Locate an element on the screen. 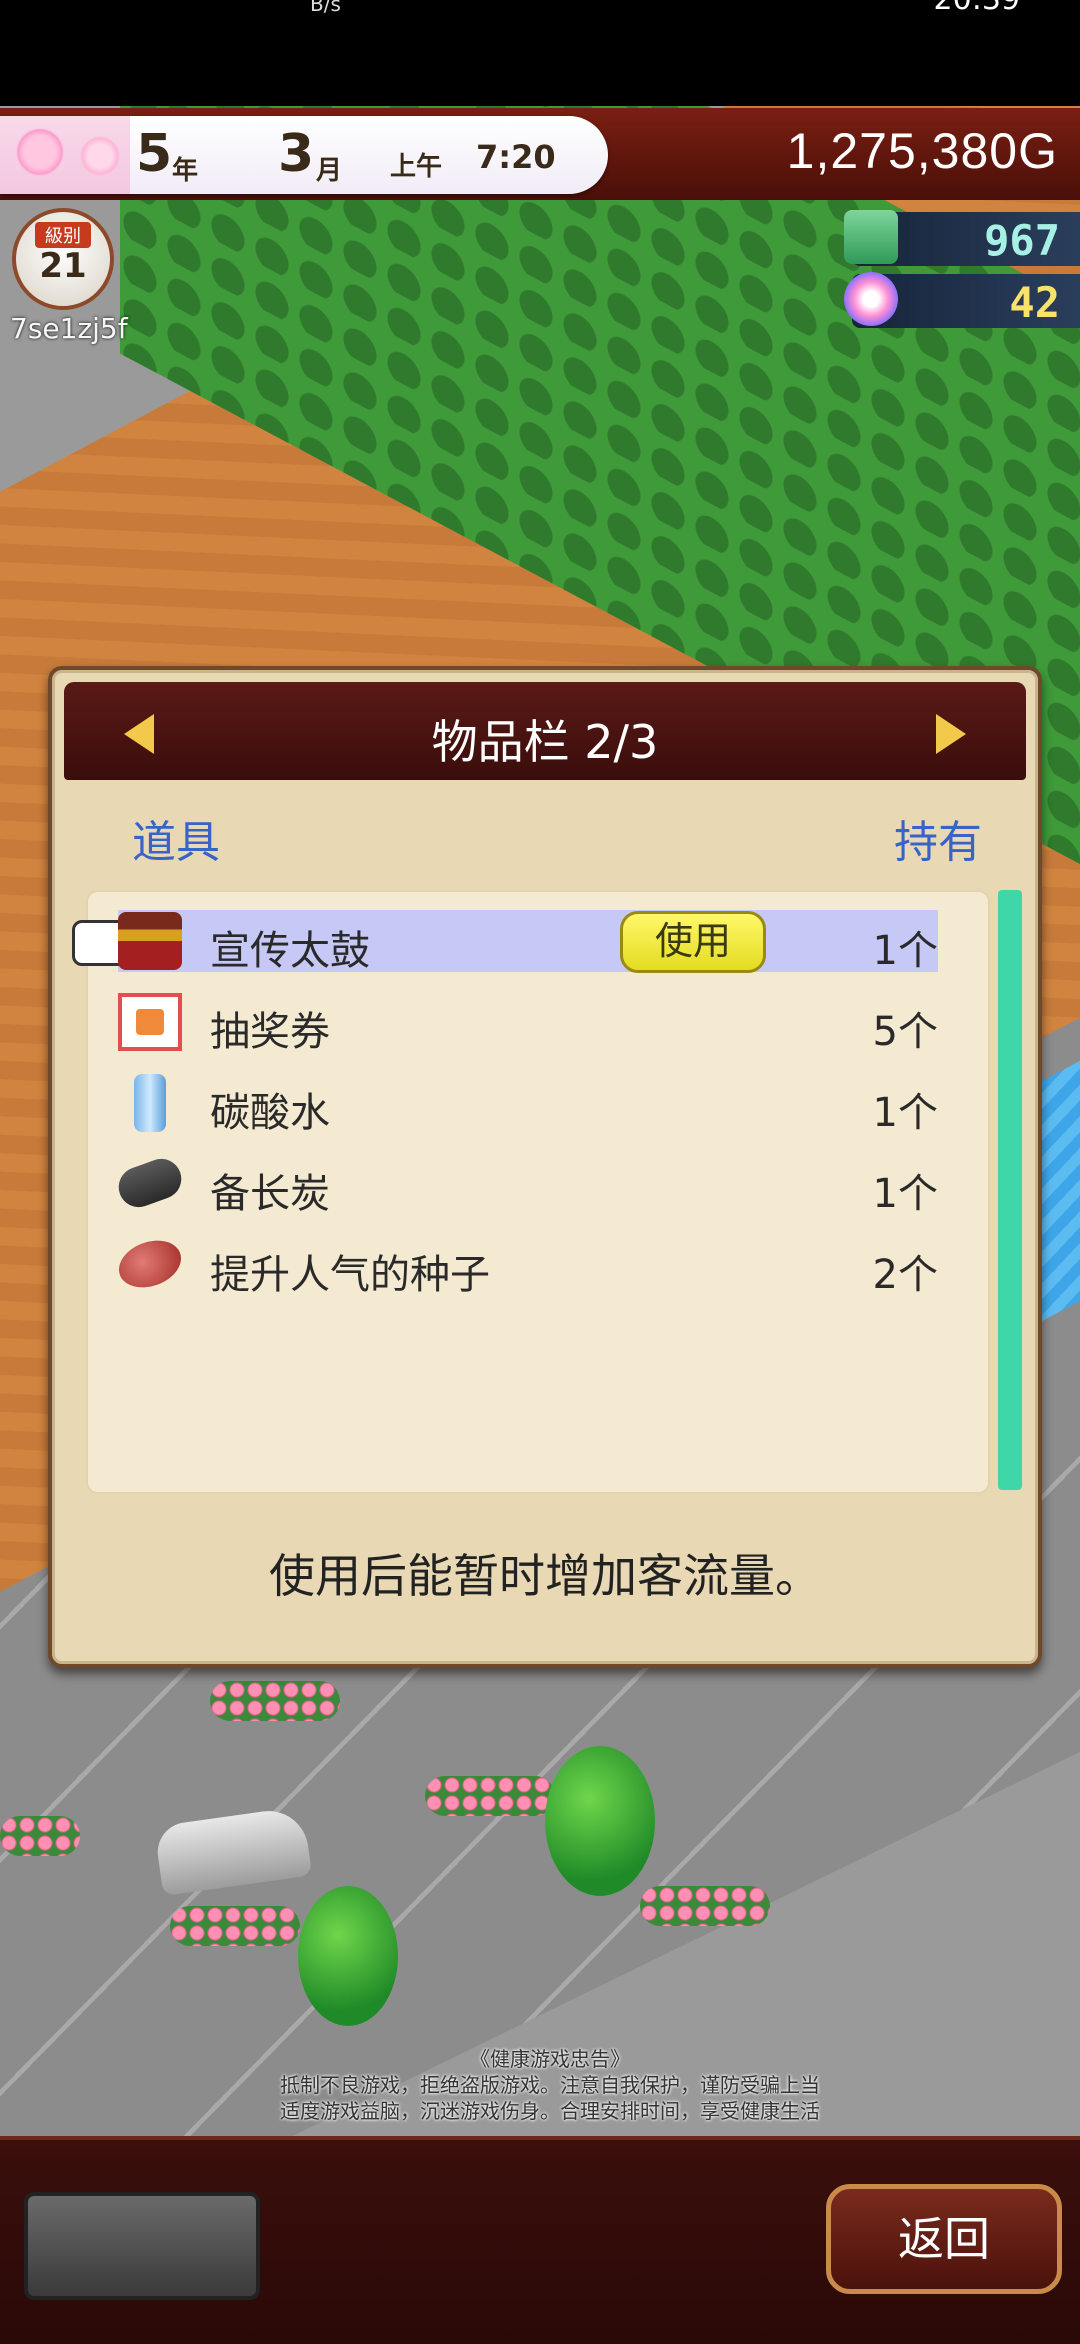  inventory-header: 物品栏 2/3 is located at coordinates (545, 731).